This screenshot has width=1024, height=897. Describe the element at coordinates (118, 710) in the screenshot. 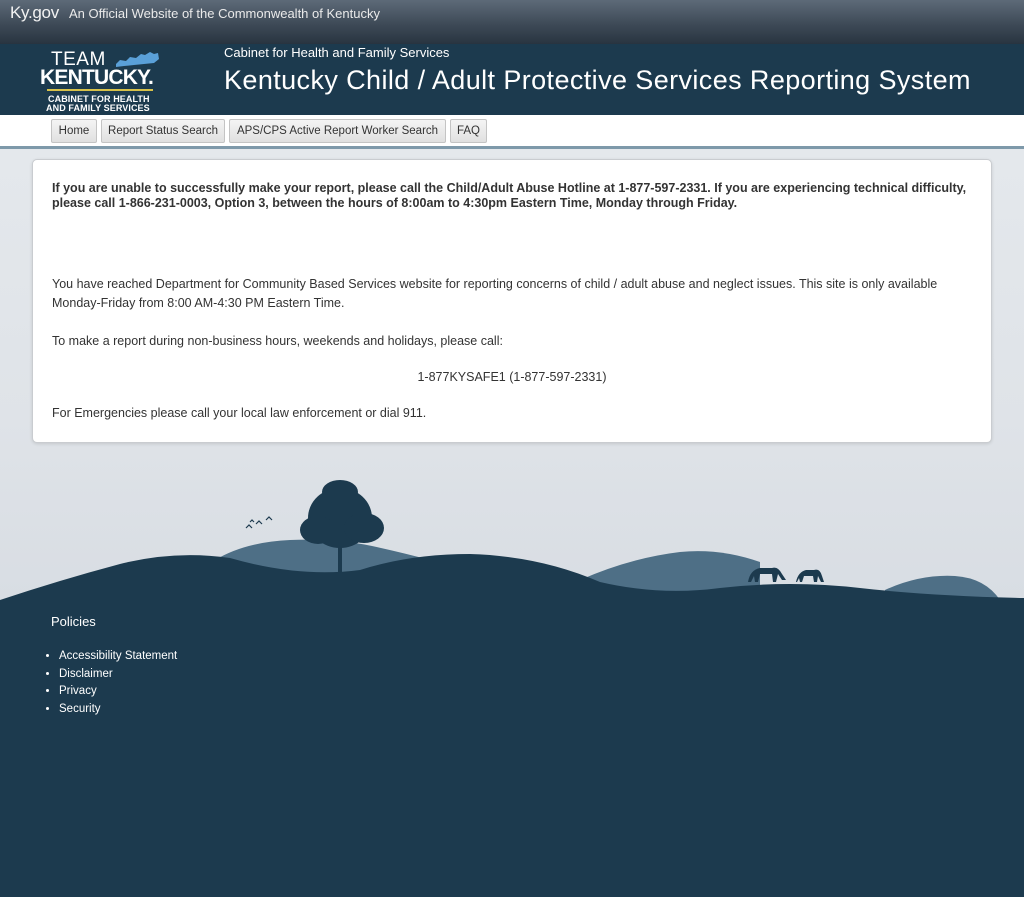

I see `footer-link-security: Security` at that location.